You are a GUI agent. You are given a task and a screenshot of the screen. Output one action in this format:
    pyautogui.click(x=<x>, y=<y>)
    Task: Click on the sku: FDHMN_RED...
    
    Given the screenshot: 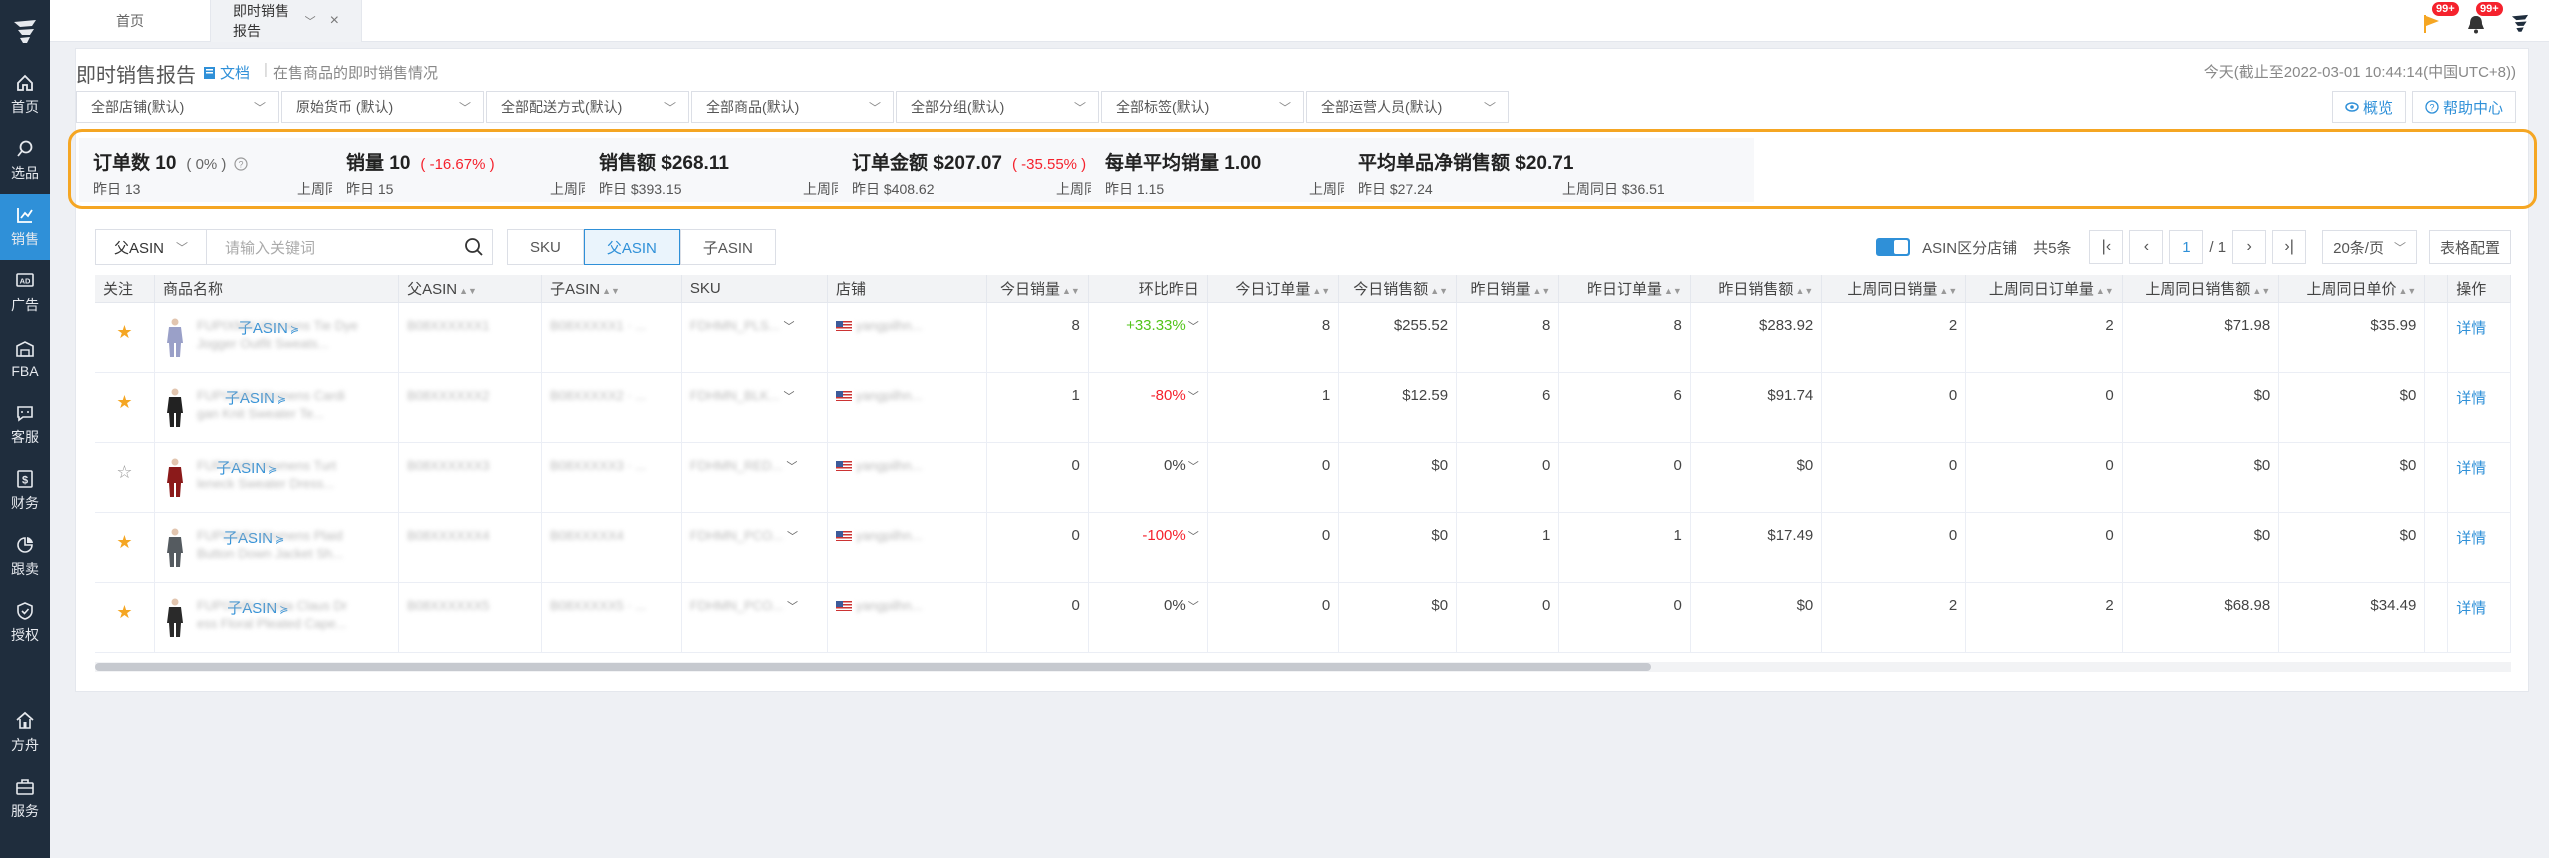 What is the action you would take?
    pyautogui.click(x=736, y=465)
    